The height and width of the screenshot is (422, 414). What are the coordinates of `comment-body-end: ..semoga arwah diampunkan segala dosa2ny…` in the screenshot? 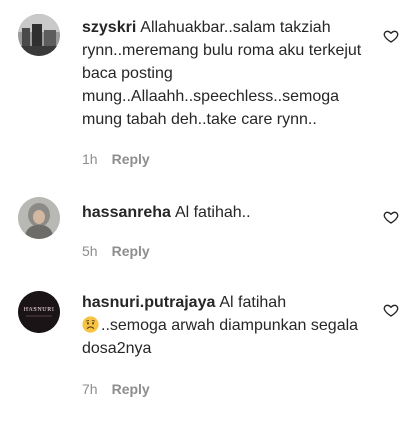 It's located at (220, 337).